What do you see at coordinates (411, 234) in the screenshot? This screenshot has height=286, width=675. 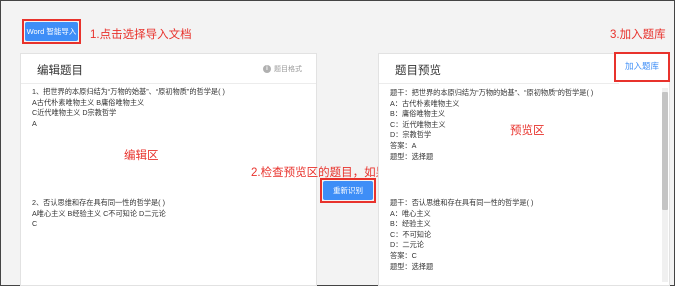 I see `preview-line: C：不可知论` at bounding box center [411, 234].